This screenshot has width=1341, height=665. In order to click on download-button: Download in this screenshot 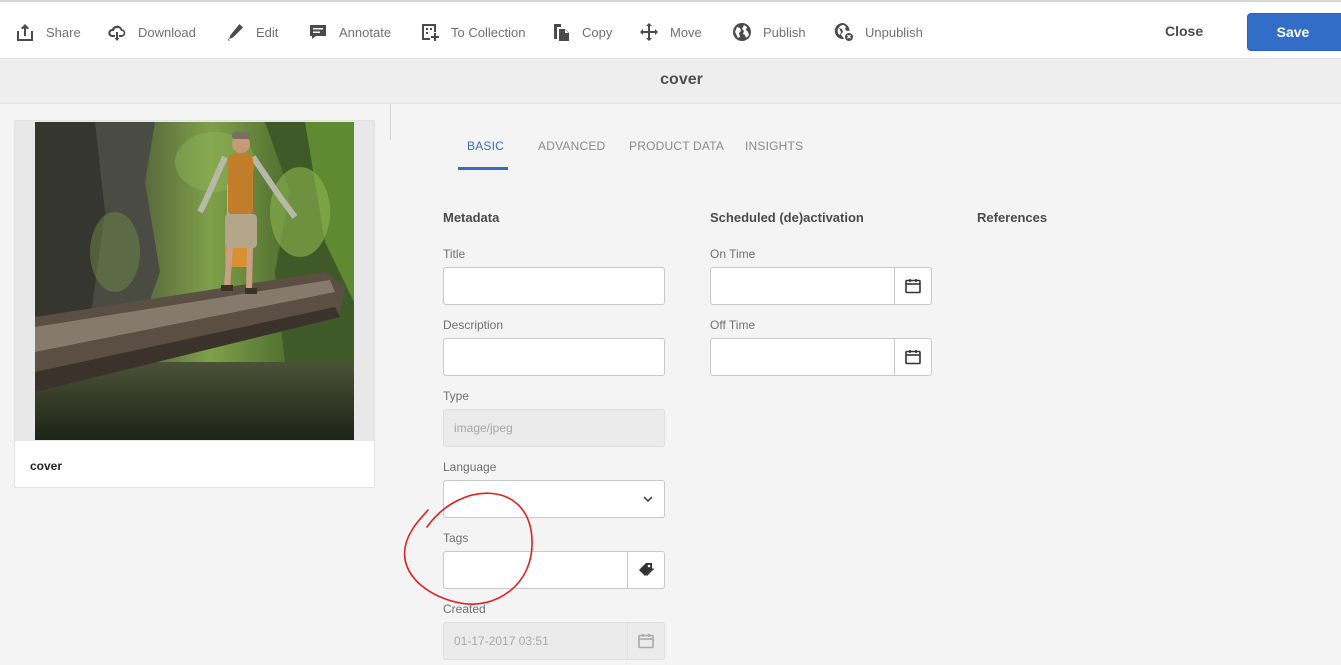, I will do `click(151, 32)`.